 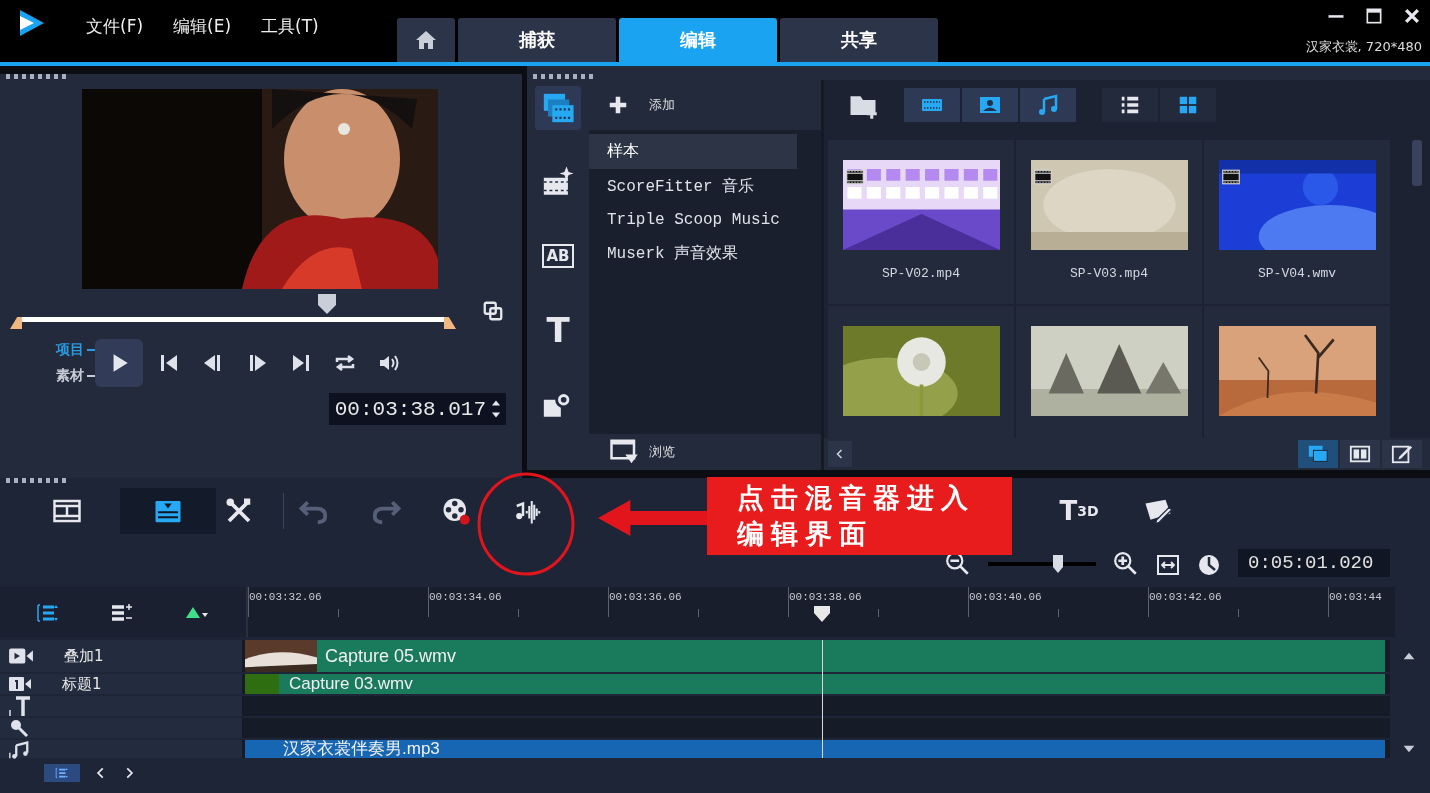 I want to click on tab: 捕获, so click(x=537, y=40).